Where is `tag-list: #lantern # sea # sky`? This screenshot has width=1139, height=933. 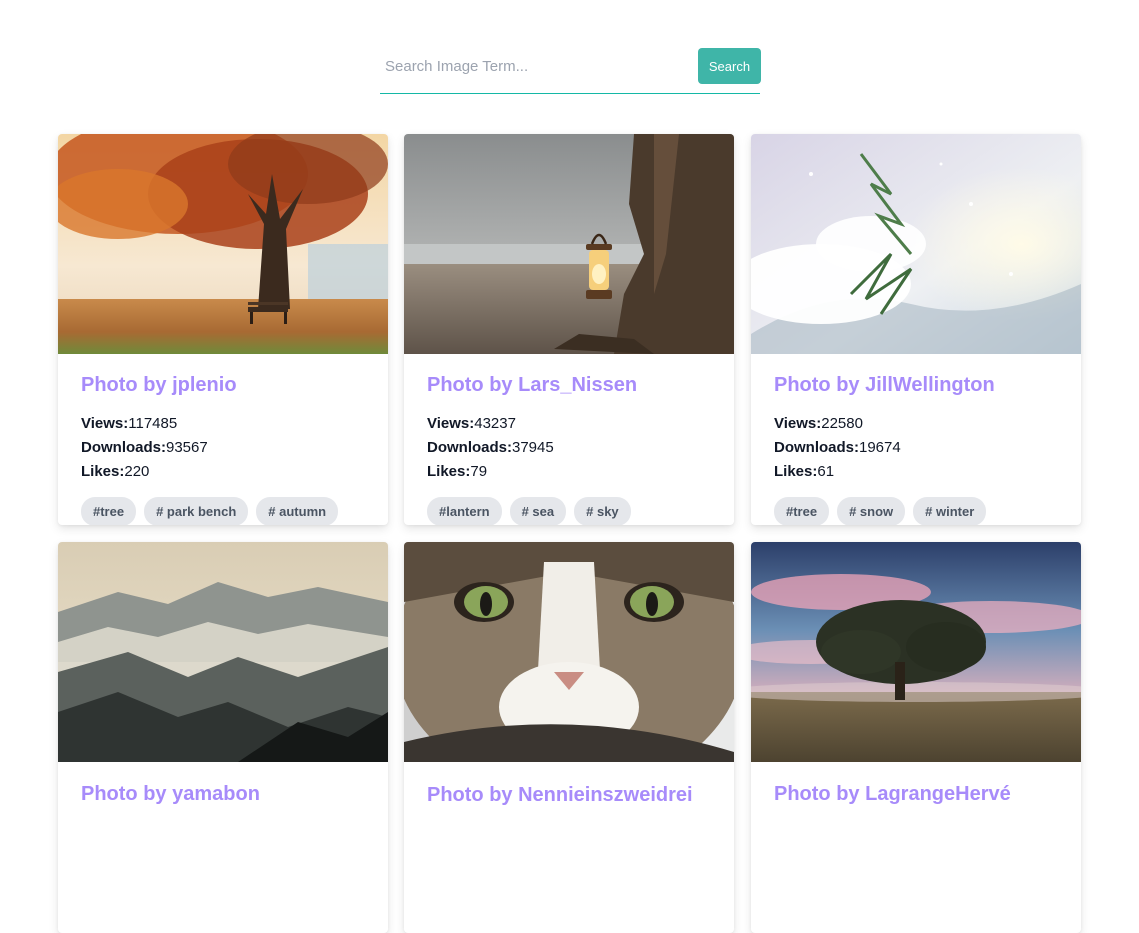
tag-list: #lantern # sea # sky is located at coordinates (529, 511).